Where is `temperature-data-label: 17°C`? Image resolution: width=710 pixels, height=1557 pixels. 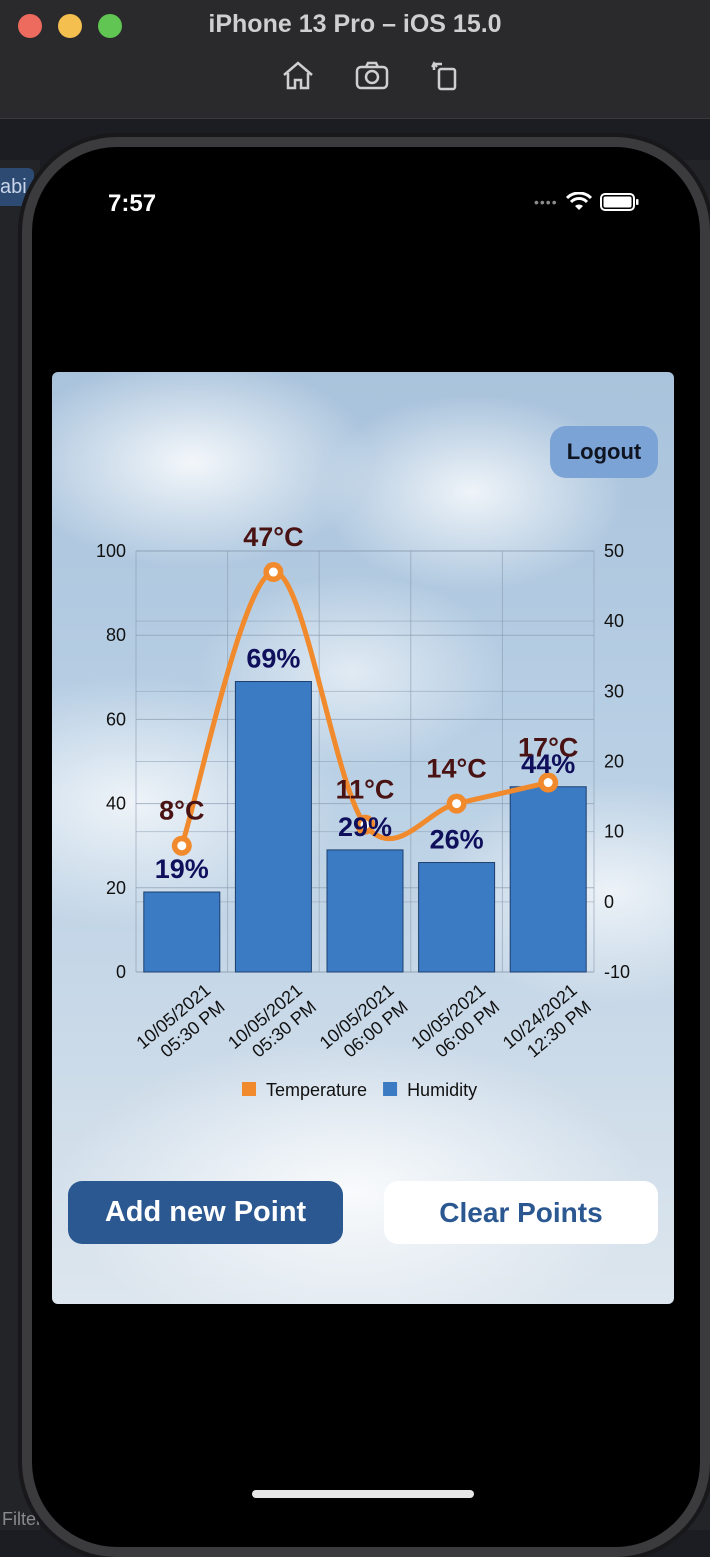
temperature-data-label: 17°C is located at coordinates (548, 748).